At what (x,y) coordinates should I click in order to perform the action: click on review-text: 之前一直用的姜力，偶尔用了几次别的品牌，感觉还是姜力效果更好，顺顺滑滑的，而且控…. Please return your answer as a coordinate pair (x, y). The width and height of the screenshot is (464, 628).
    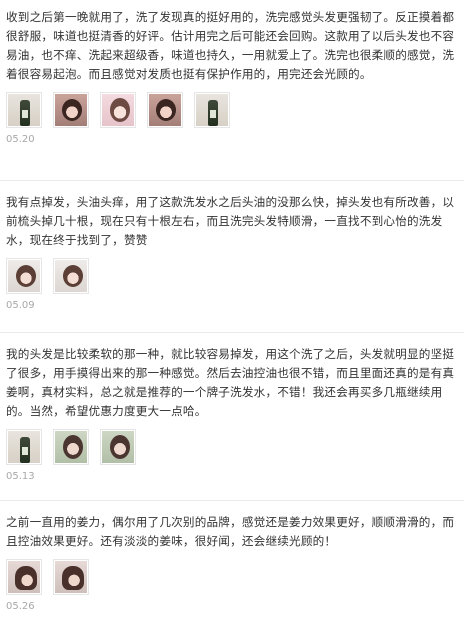
    Looking at the image, I should click on (230, 531).